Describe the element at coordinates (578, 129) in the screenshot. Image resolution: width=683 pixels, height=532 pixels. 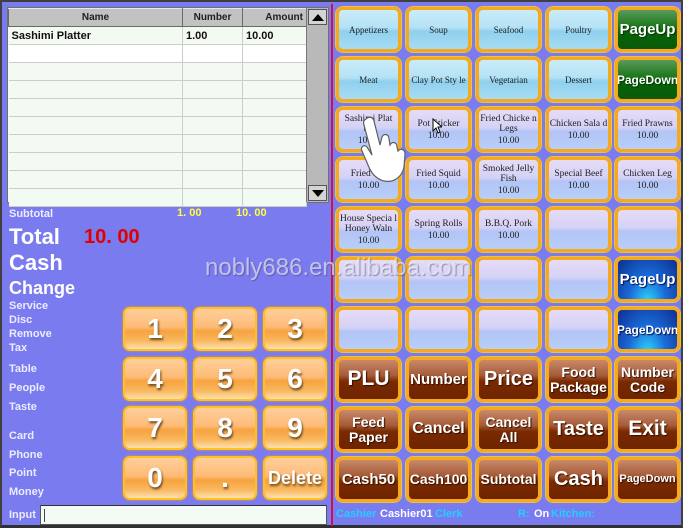
I see `item-chicken-salad: Chicken Sala d 10.00` at that location.